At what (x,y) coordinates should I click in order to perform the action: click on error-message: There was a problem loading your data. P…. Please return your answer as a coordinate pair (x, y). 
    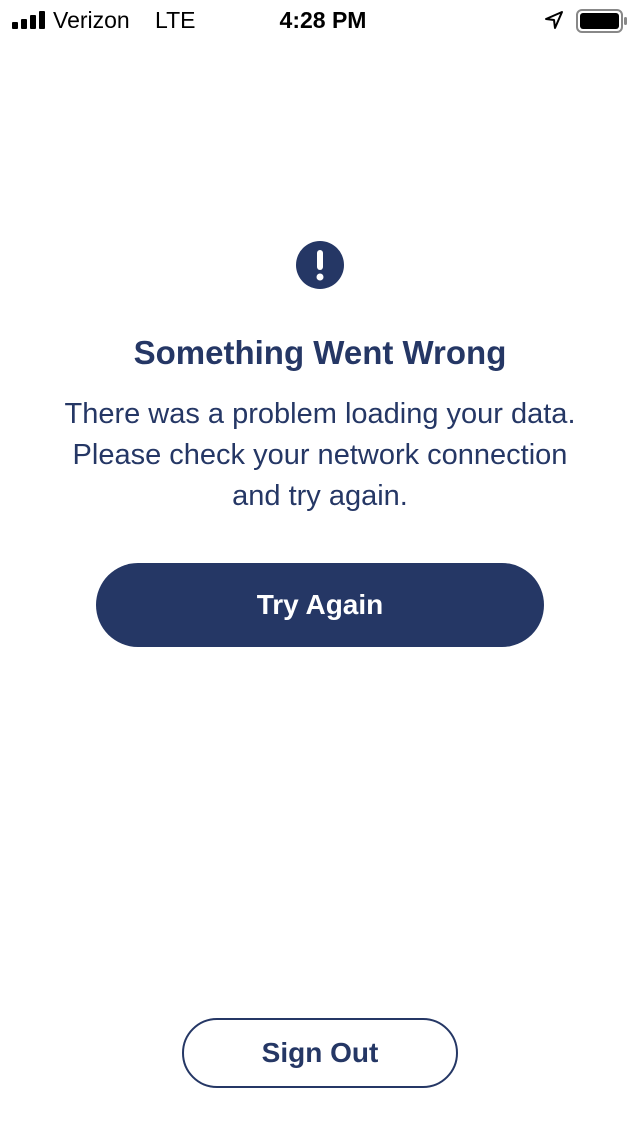
    Looking at the image, I should click on (320, 455).